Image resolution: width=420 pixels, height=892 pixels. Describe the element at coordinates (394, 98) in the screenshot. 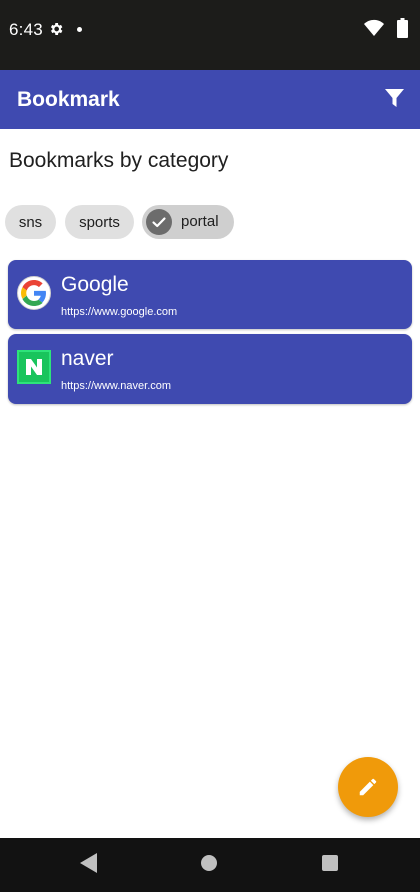

I see `filter-icon` at that location.